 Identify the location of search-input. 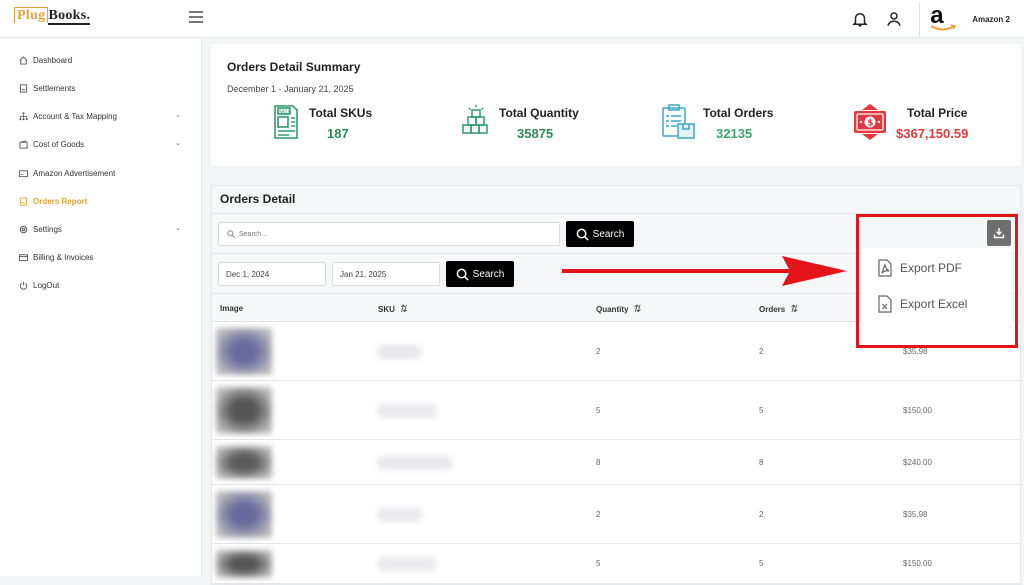
(389, 234).